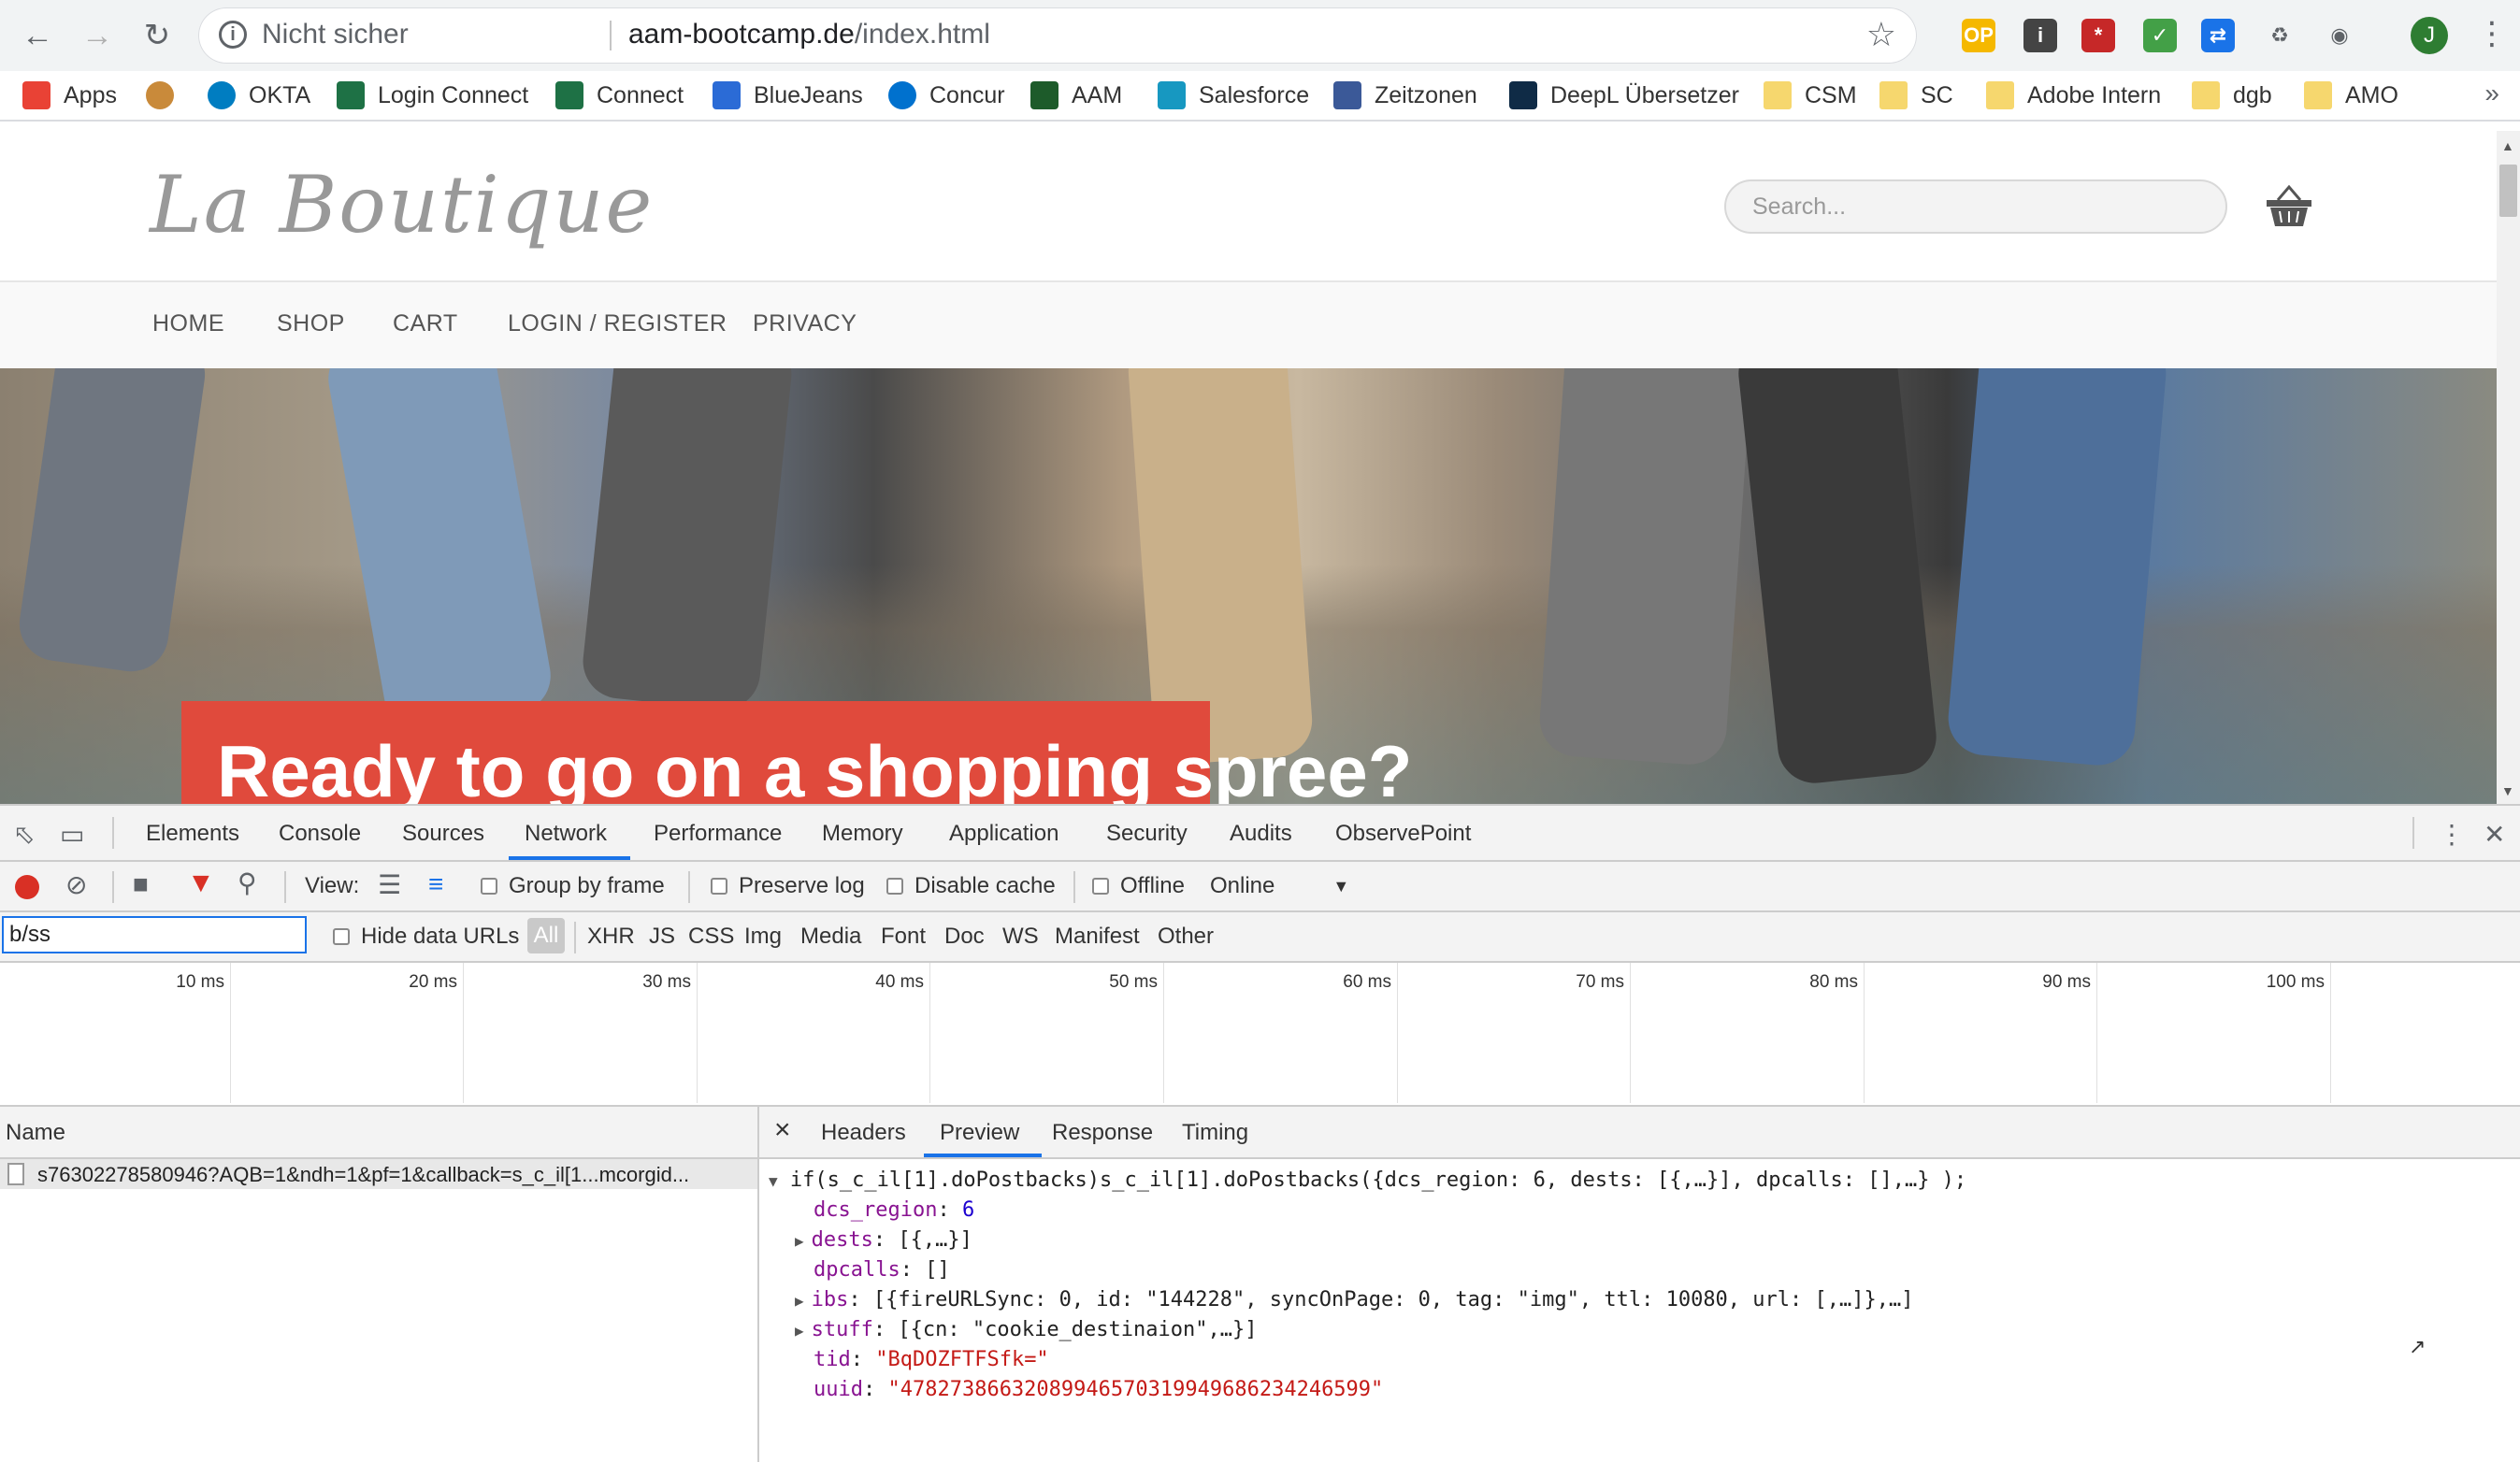 Image resolution: width=2520 pixels, height=1462 pixels. What do you see at coordinates (566, 834) in the screenshot?
I see `tab-network: Network` at bounding box center [566, 834].